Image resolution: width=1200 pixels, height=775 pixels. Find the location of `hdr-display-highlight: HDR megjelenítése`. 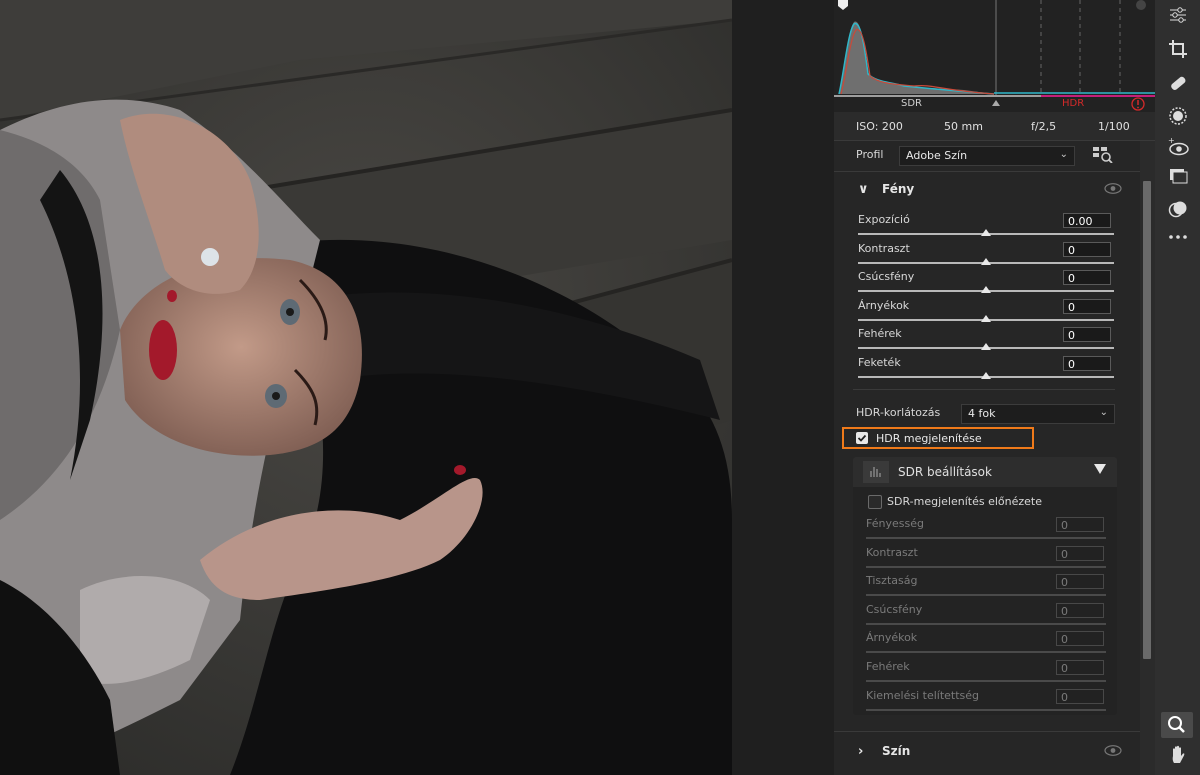

hdr-display-highlight: HDR megjelenítése is located at coordinates (938, 438).